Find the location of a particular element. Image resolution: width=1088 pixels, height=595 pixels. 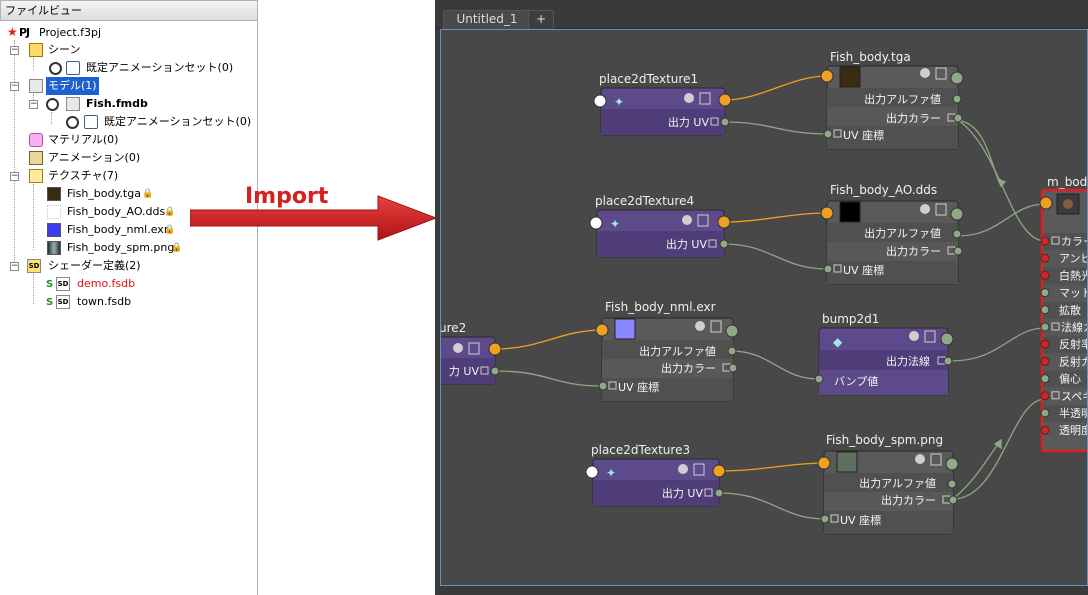

tab-untitled: Untitled_1 is located at coordinates (487, 19).